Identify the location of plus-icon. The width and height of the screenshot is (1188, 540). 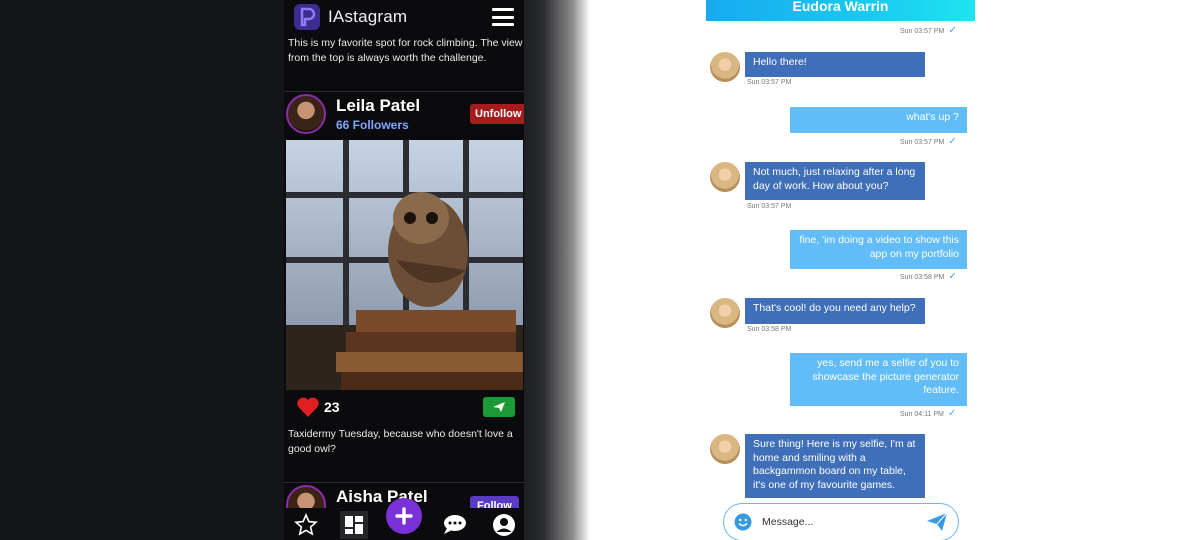
(404, 516).